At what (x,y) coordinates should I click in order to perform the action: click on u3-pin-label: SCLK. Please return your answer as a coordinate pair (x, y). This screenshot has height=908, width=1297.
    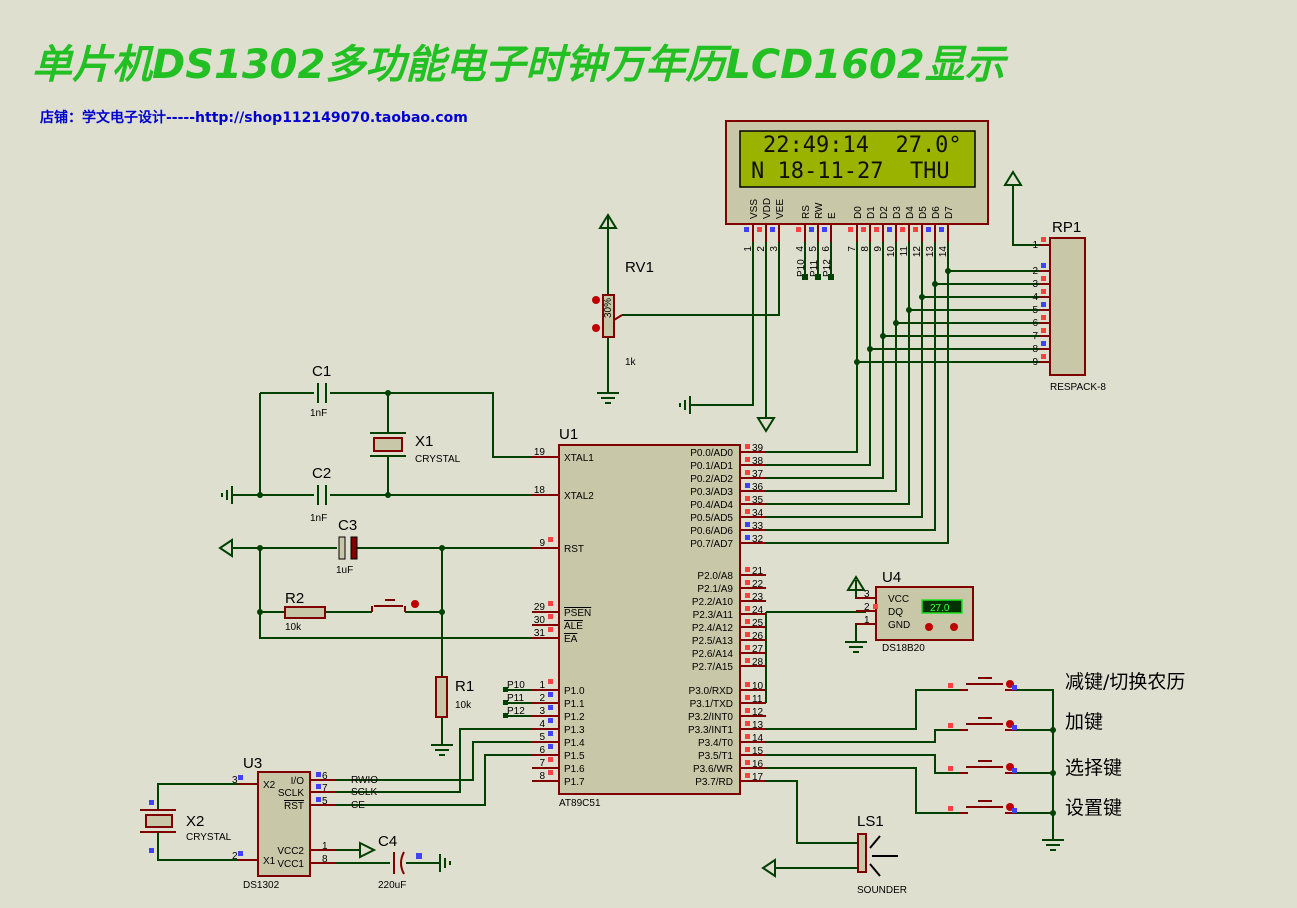
    Looking at the image, I should click on (291, 793).